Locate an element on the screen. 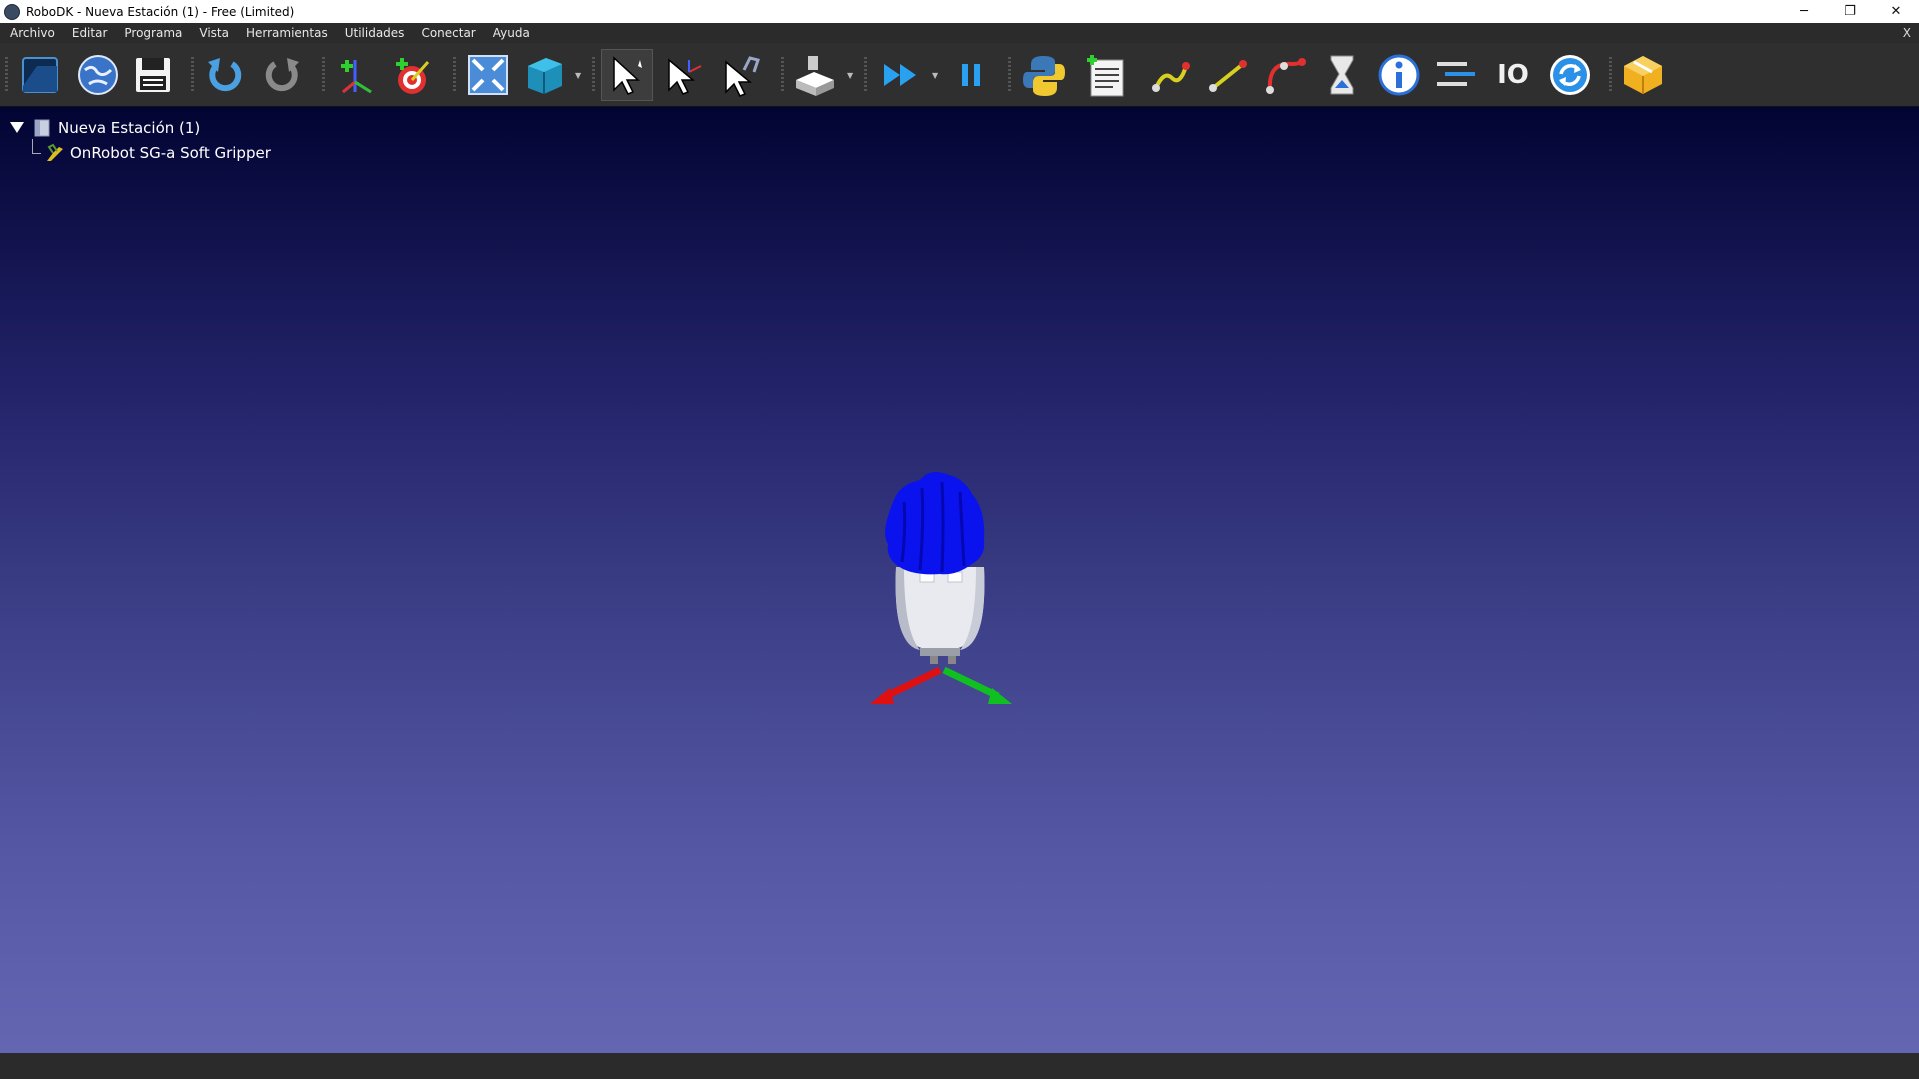  python-button is located at coordinates (1044, 75).